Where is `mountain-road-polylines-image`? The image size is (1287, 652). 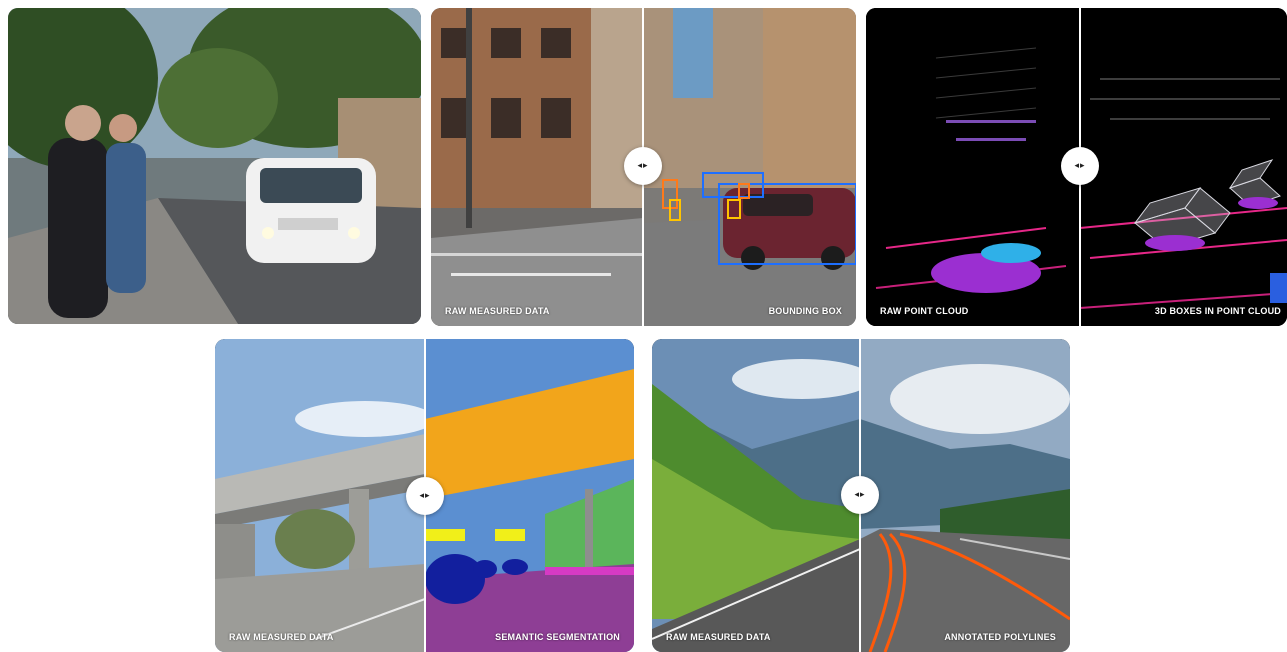 mountain-road-polylines-image is located at coordinates (965, 495).